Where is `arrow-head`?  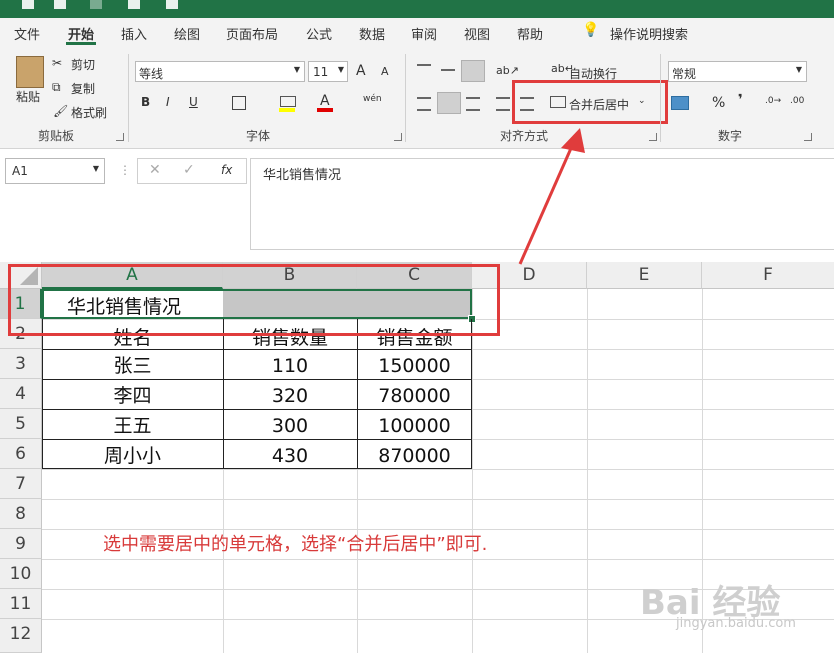
arrow-head is located at coordinates (573, 140).